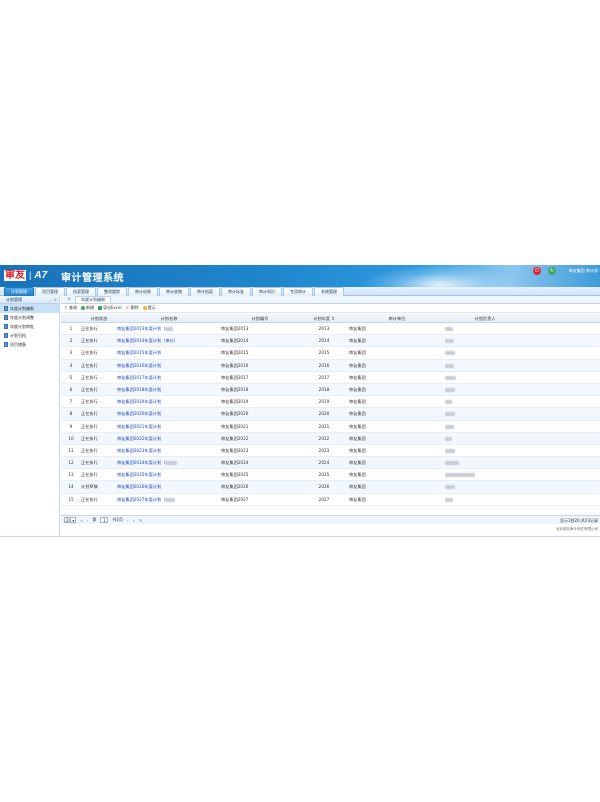 This screenshot has width=600, height=802. I want to click on sidebar-item-0: 年度计划编制, so click(29, 308).